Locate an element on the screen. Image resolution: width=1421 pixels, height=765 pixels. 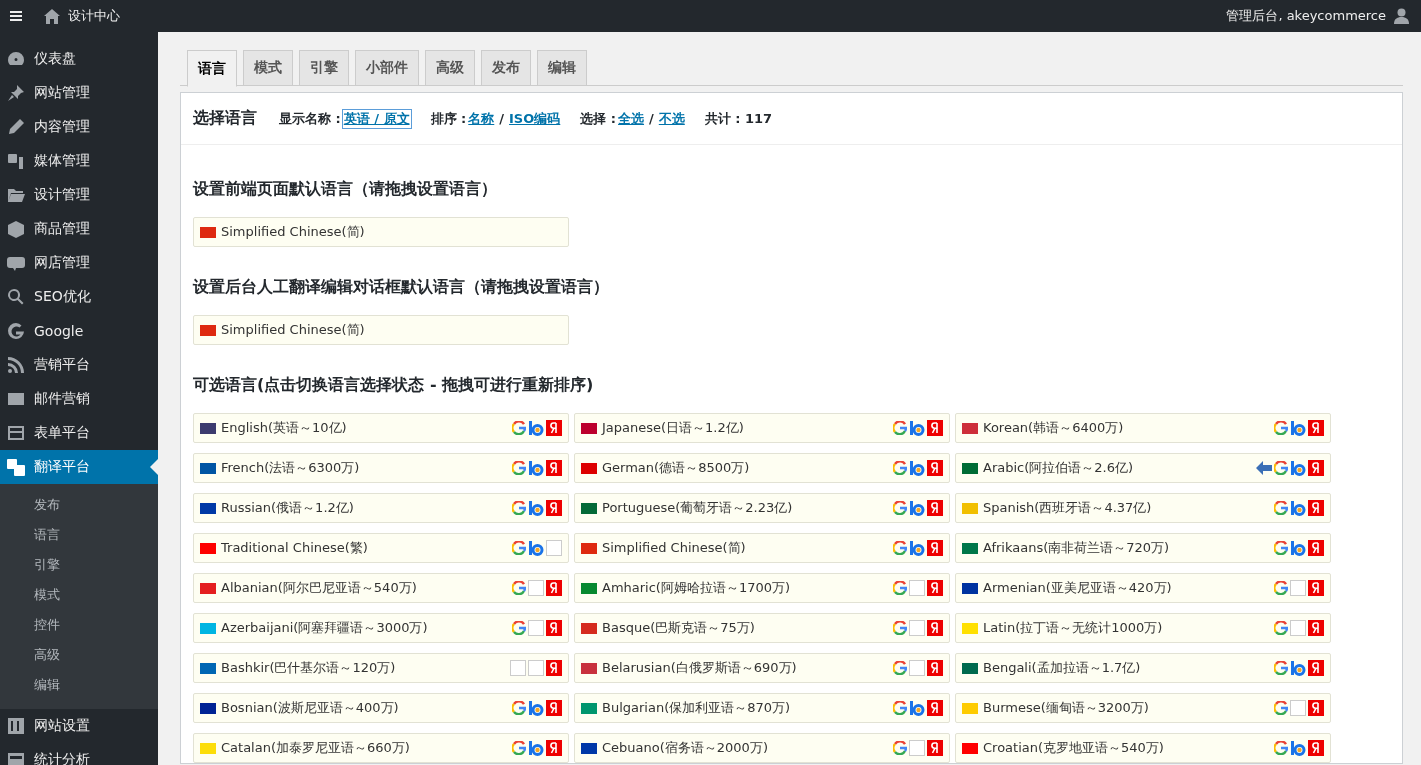
sidebar-item: 媒体管理 is located at coordinates (79, 161).